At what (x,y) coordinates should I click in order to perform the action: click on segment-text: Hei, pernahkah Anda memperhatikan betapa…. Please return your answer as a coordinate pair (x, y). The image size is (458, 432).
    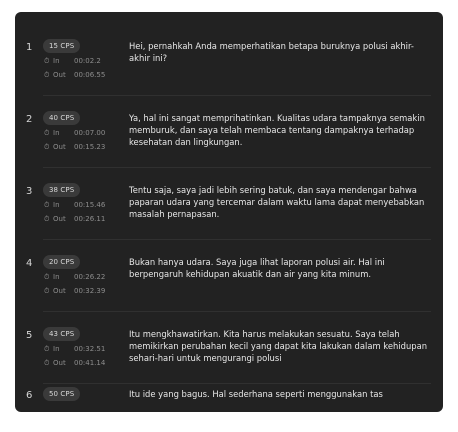
    Looking at the image, I should click on (280, 52).